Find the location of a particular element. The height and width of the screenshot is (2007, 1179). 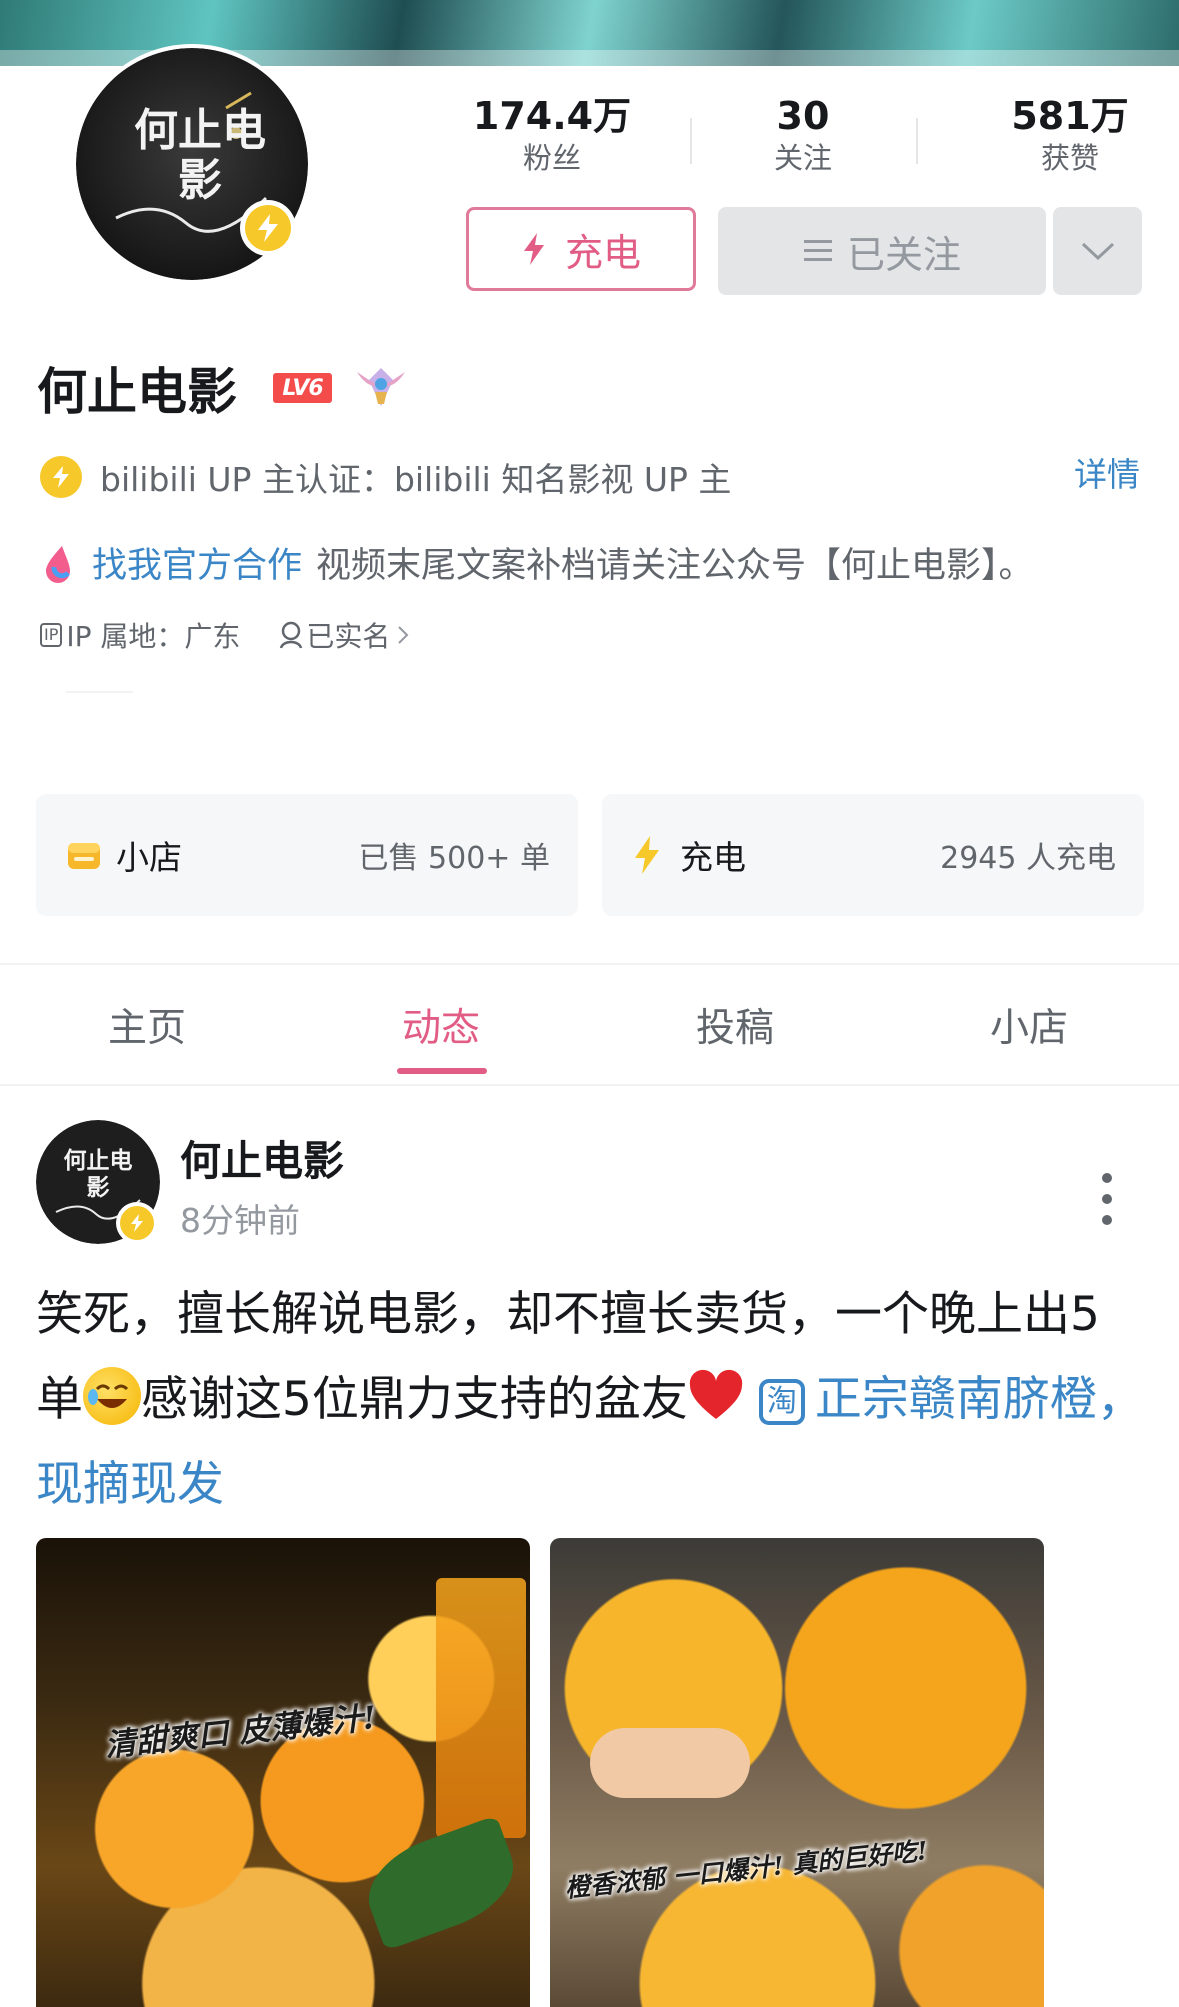

hand-shape is located at coordinates (670, 1763).